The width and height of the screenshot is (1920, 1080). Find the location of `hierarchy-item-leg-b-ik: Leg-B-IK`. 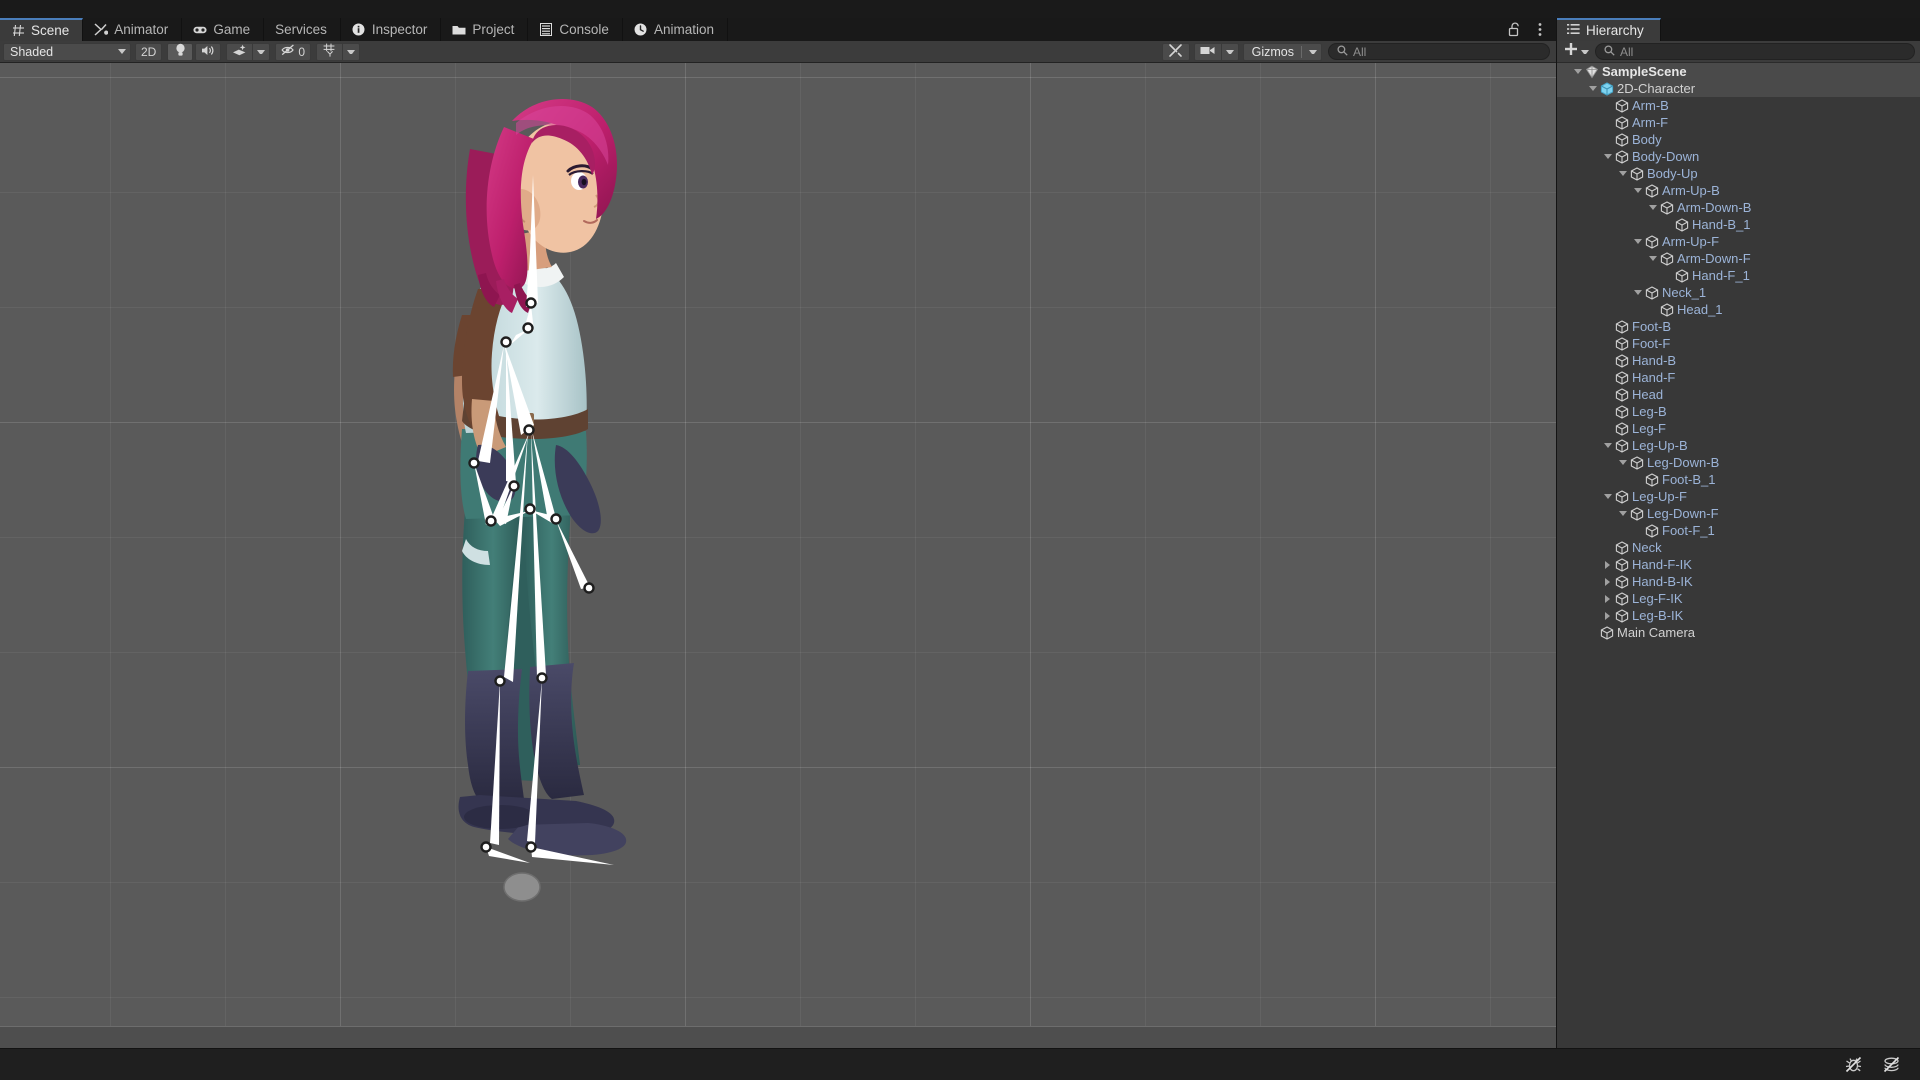

hierarchy-item-leg-b-ik: Leg-B-IK is located at coordinates (1738, 615).